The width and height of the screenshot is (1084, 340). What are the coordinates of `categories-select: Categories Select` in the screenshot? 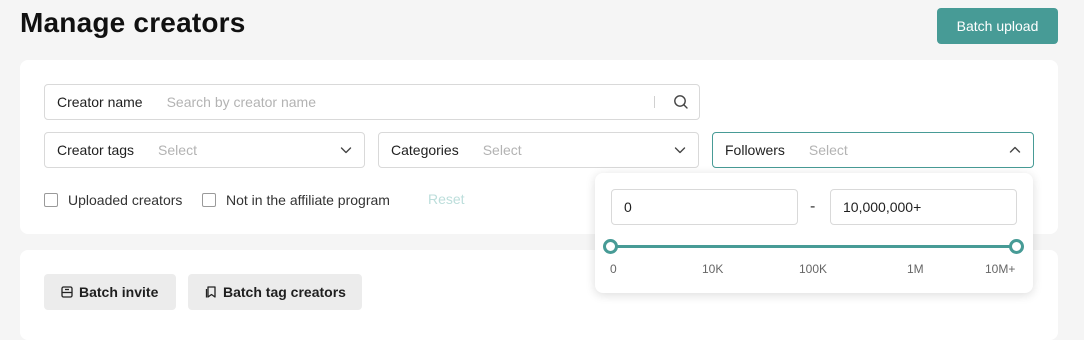 It's located at (538, 150).